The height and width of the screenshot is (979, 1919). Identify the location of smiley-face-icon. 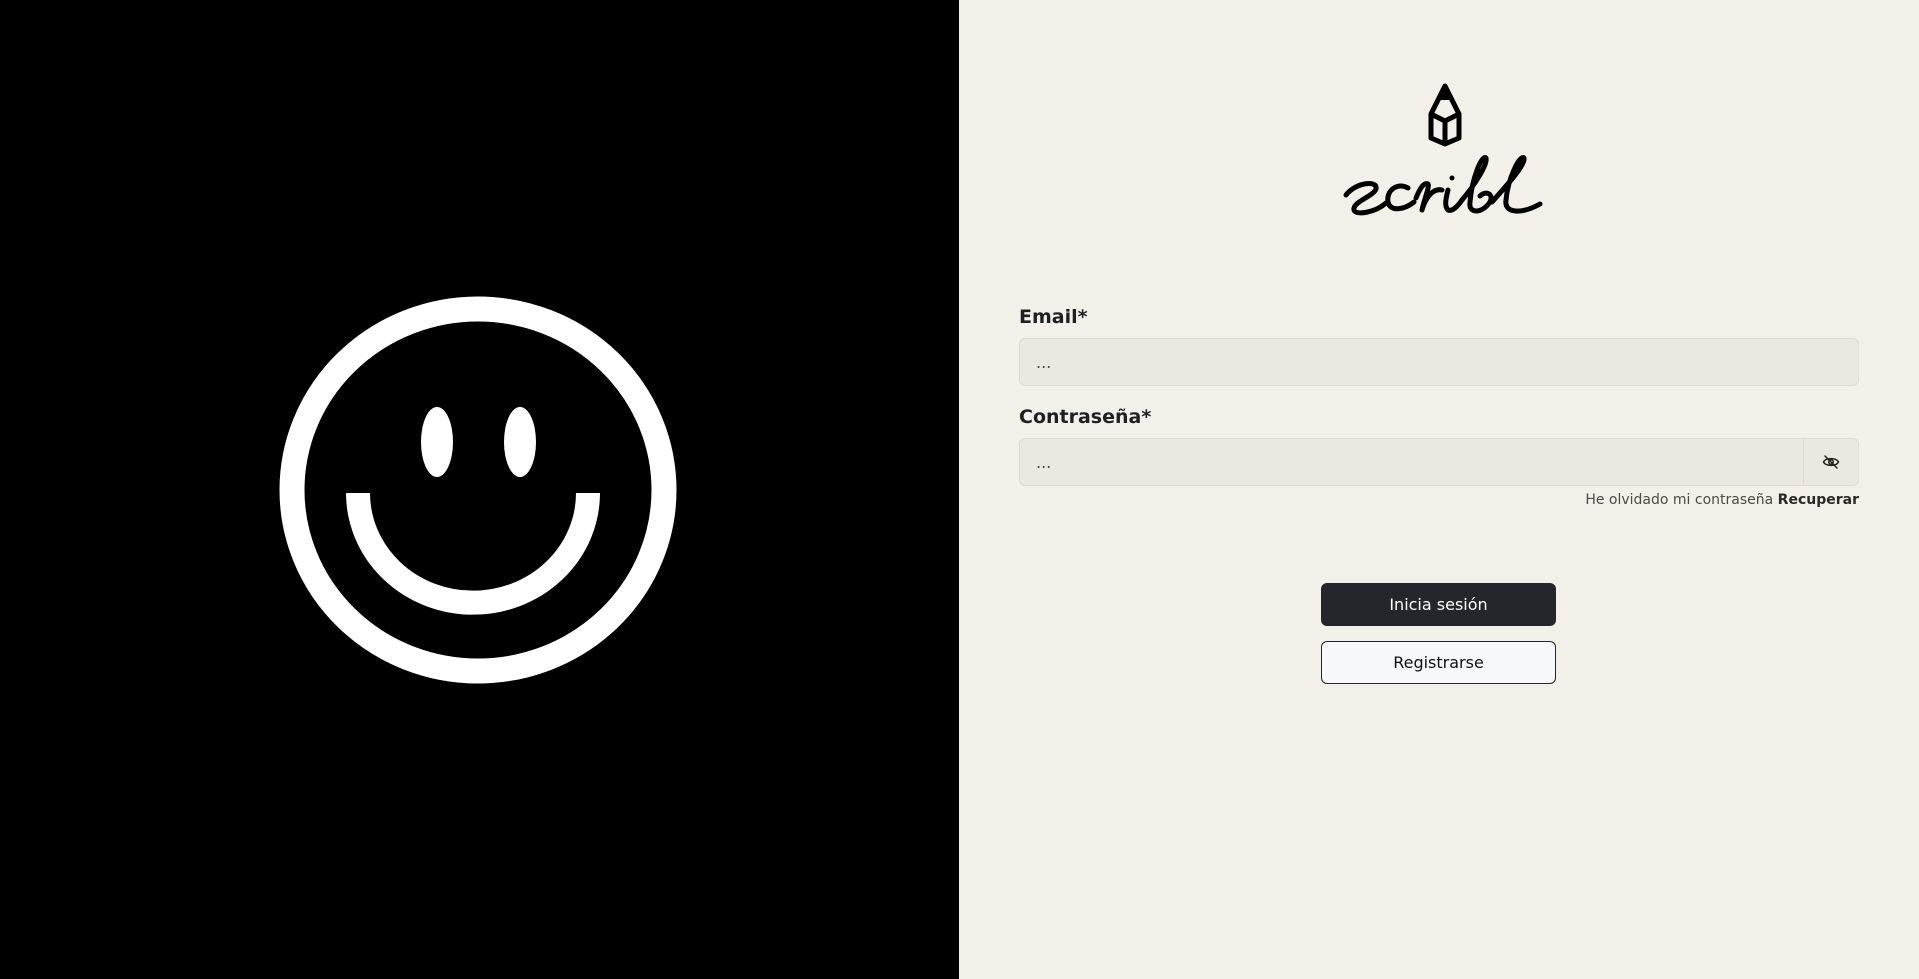
(478, 490).